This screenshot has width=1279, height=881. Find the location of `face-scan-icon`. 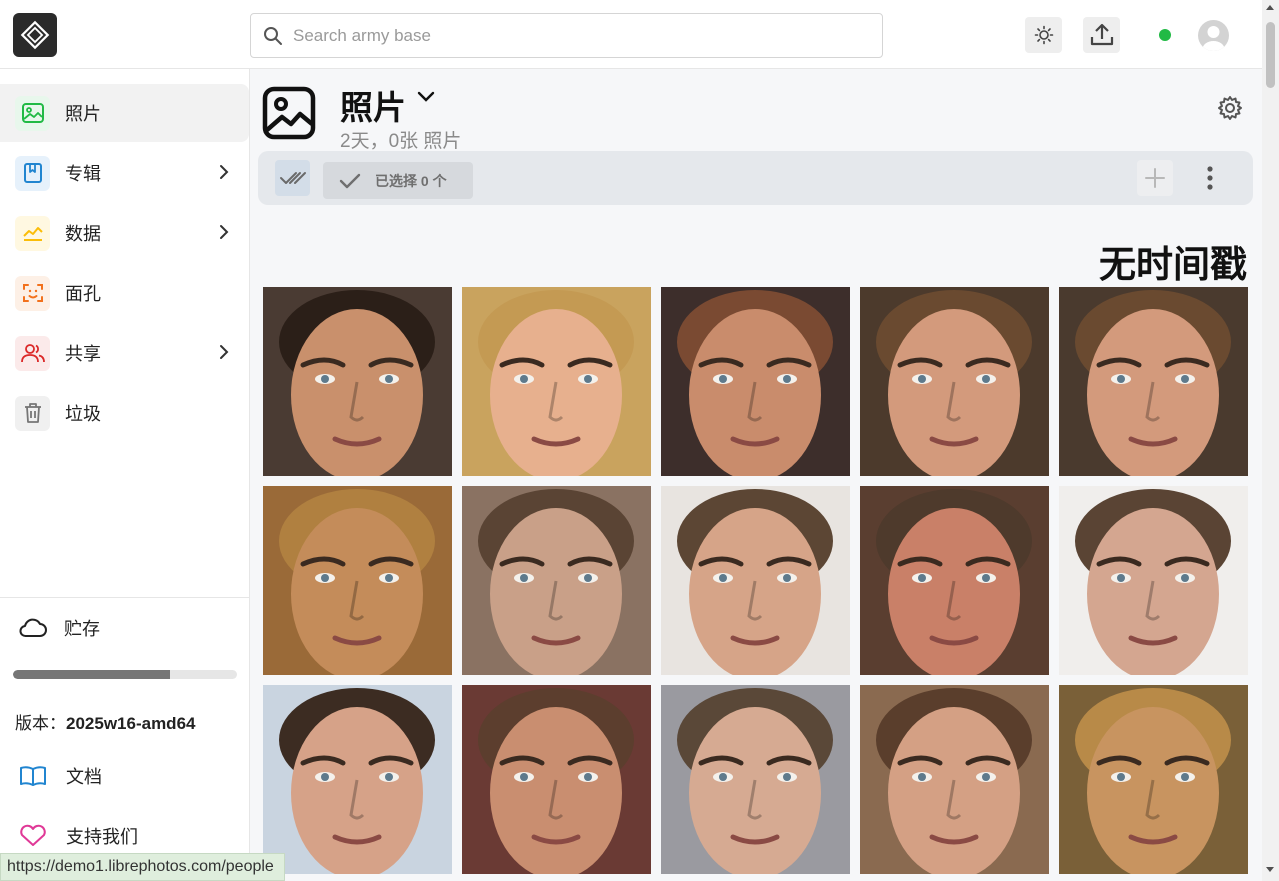

face-scan-icon is located at coordinates (32, 293).